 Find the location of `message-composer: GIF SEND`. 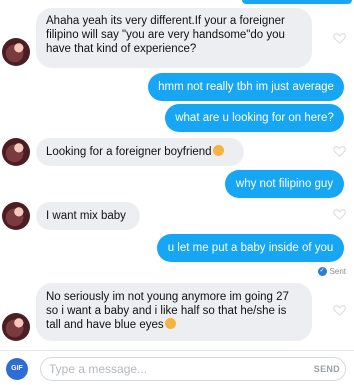

message-composer: GIF SEND is located at coordinates (177, 367).